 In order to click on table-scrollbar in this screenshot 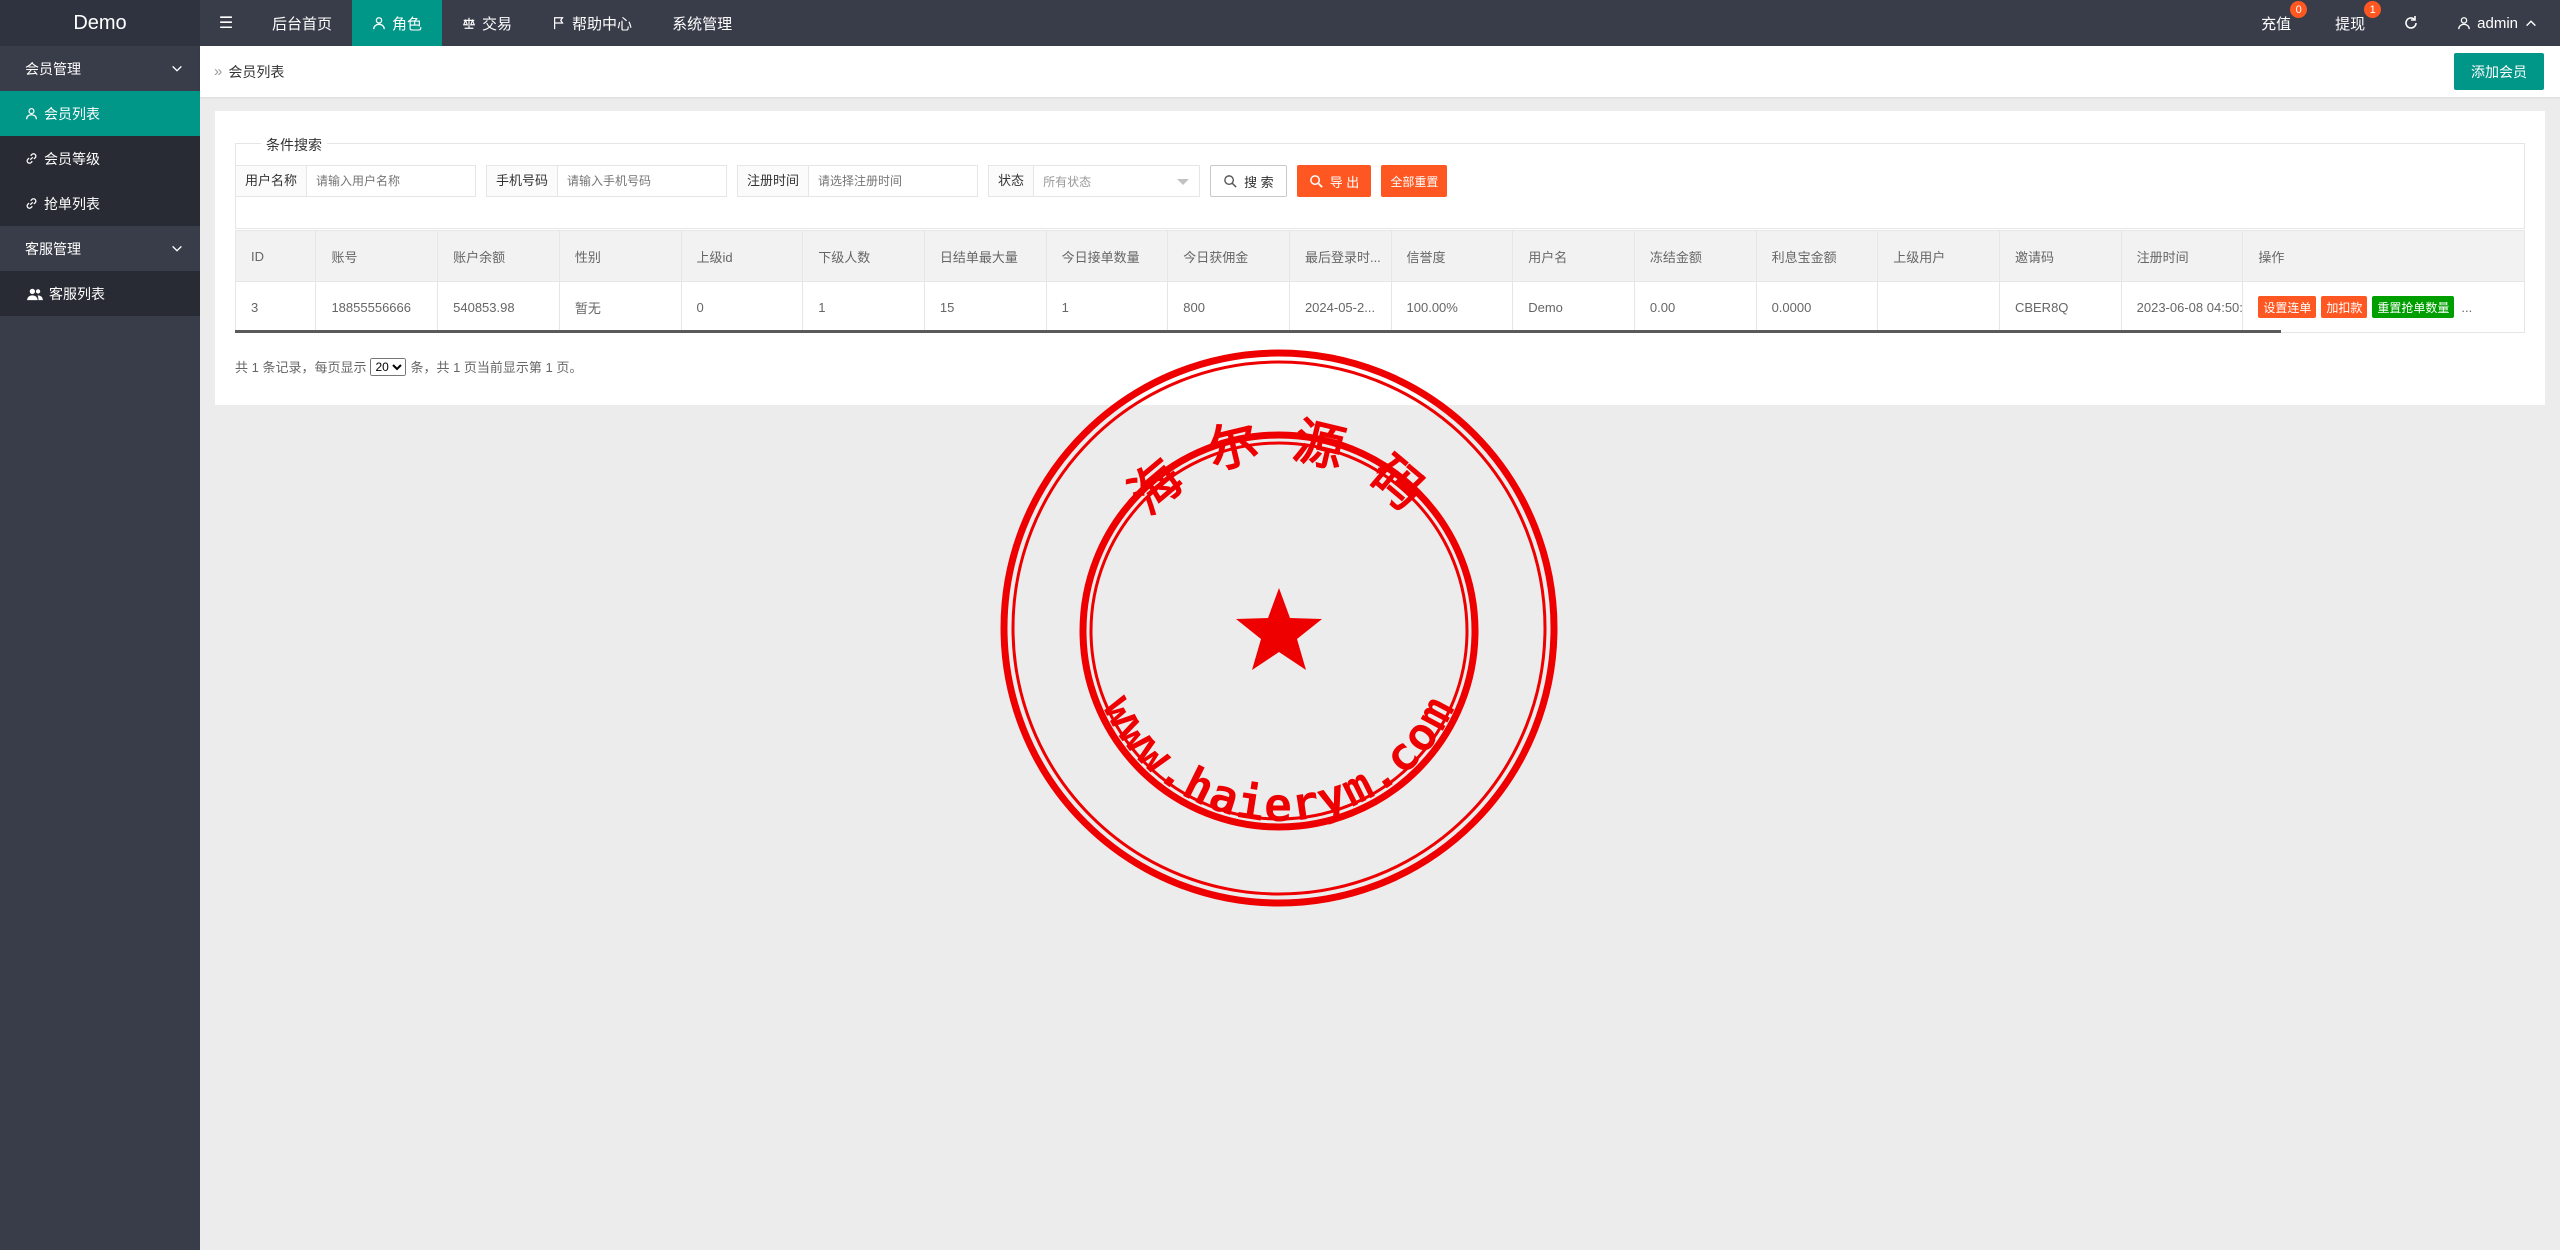, I will do `click(1258, 331)`.